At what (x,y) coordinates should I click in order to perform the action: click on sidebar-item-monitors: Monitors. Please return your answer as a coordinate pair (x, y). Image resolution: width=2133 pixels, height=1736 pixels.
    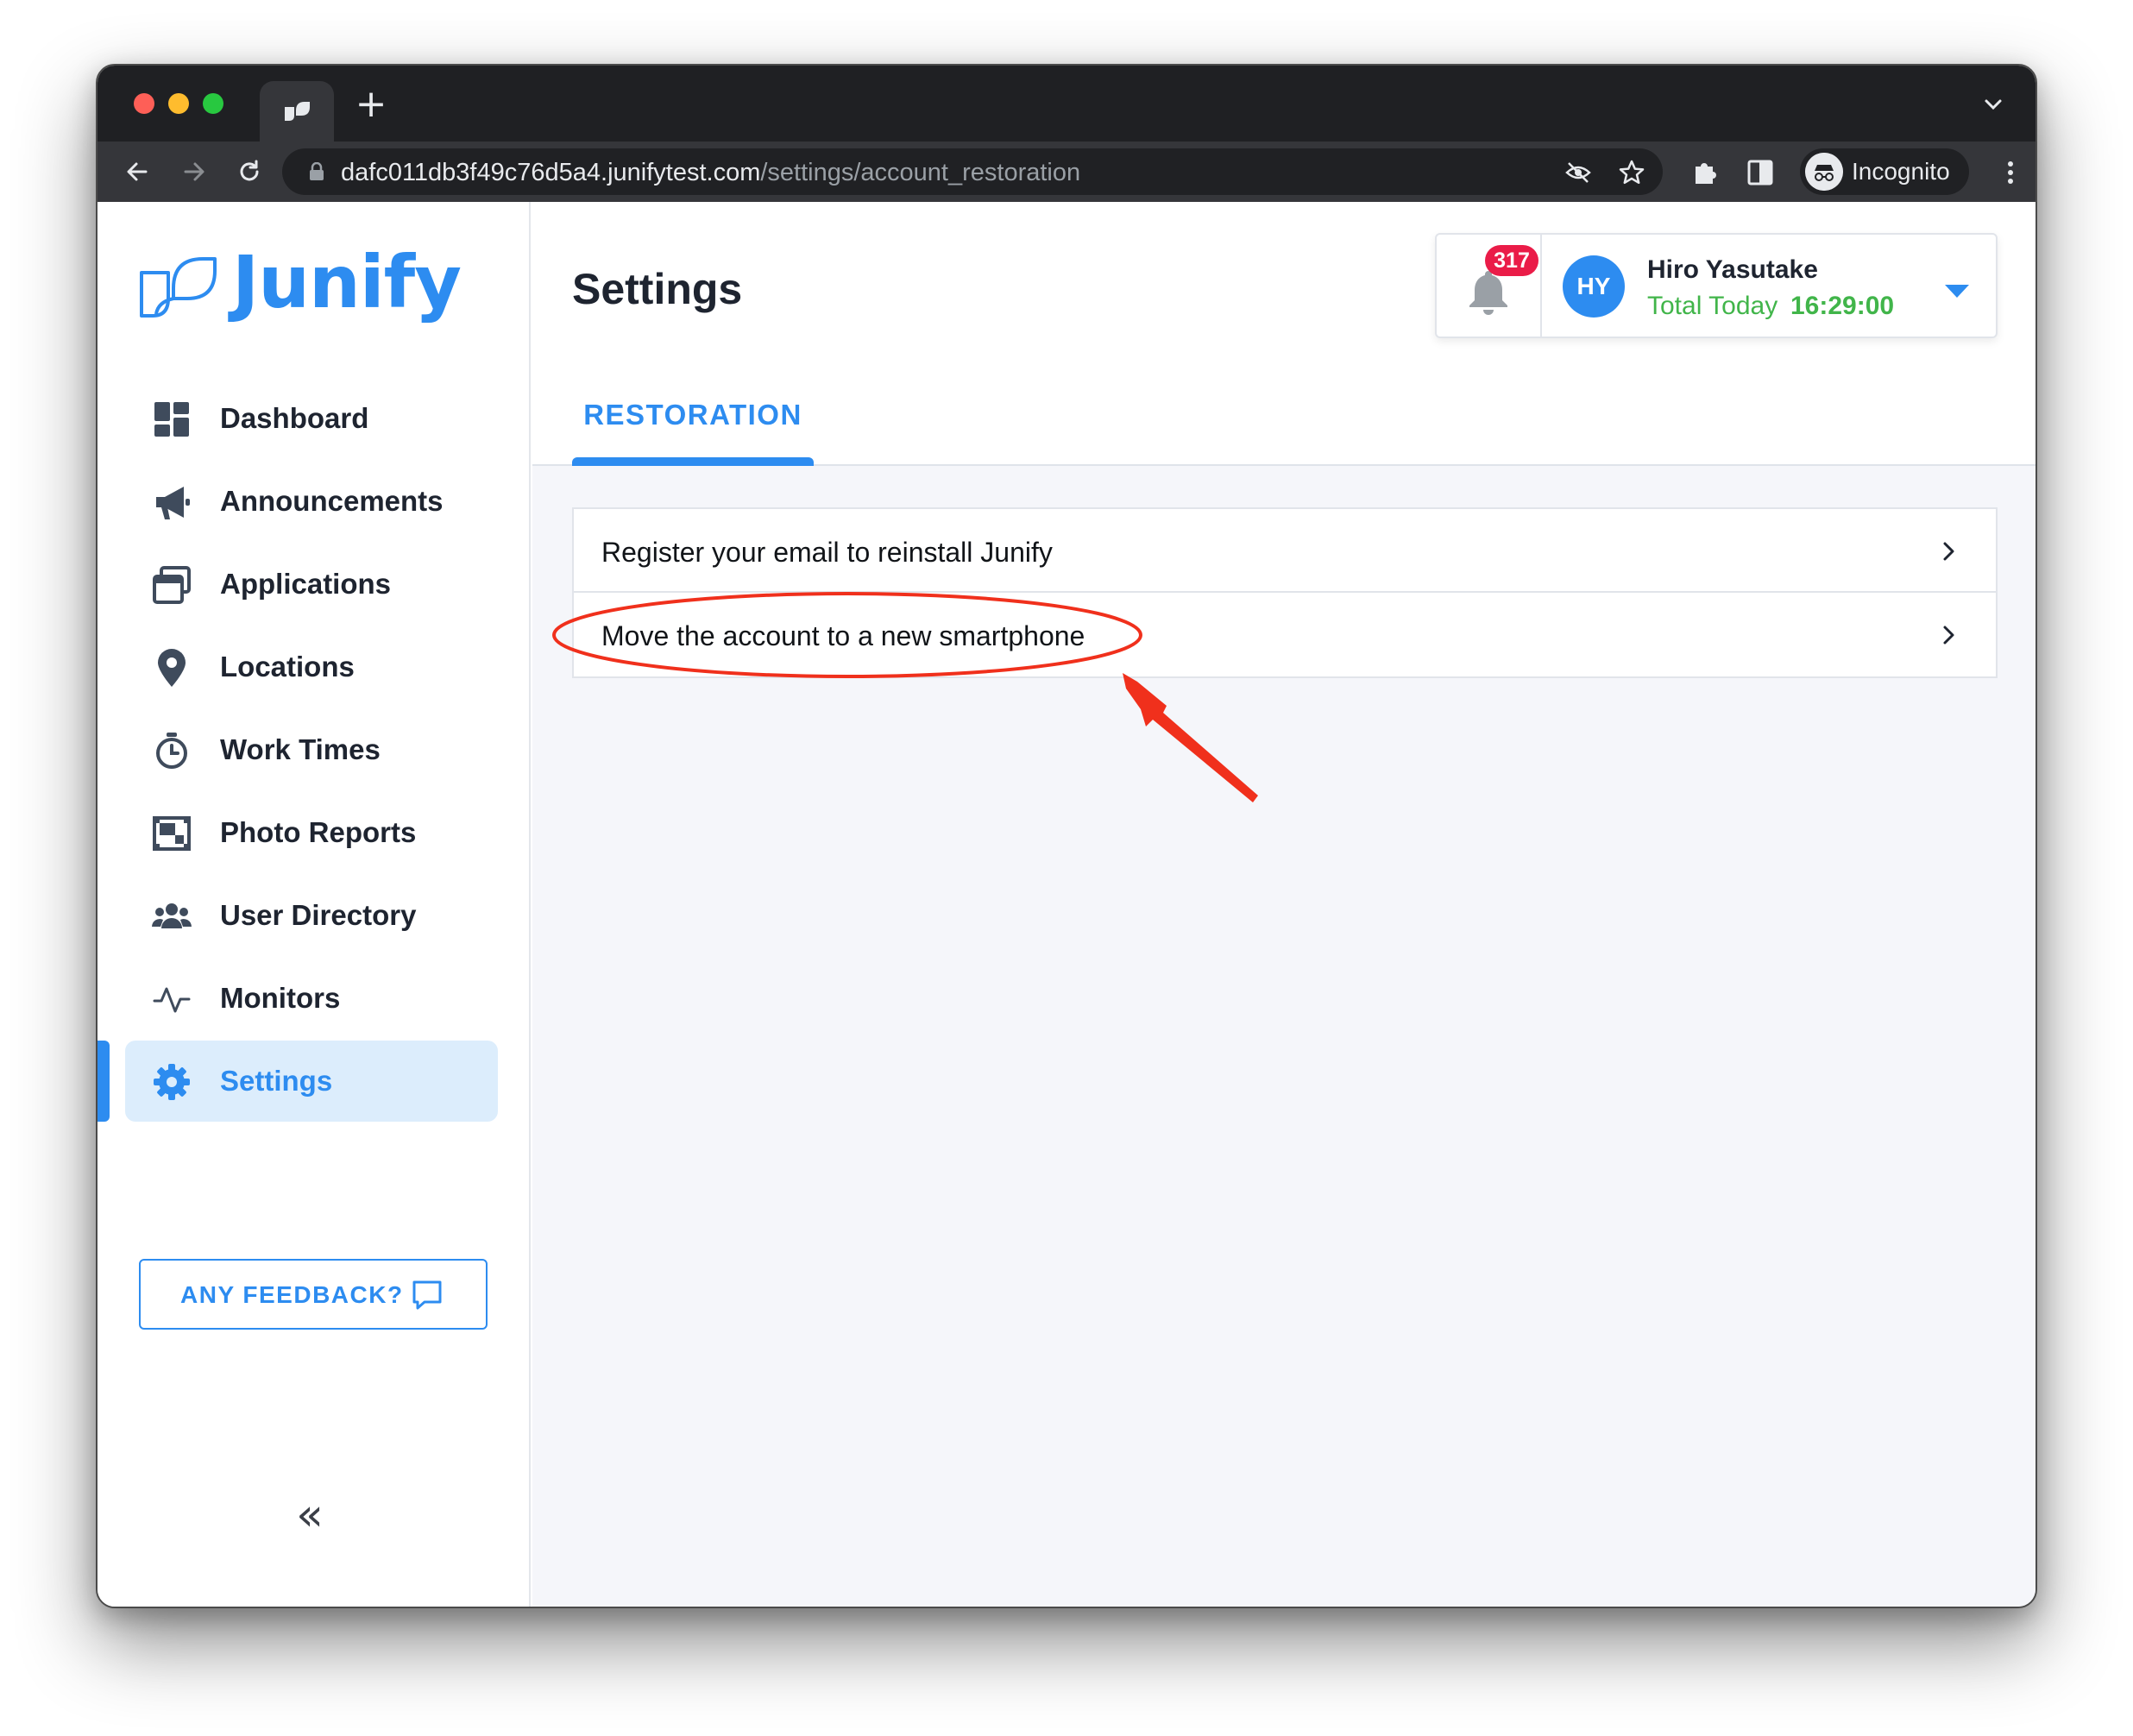
    Looking at the image, I should click on (311, 998).